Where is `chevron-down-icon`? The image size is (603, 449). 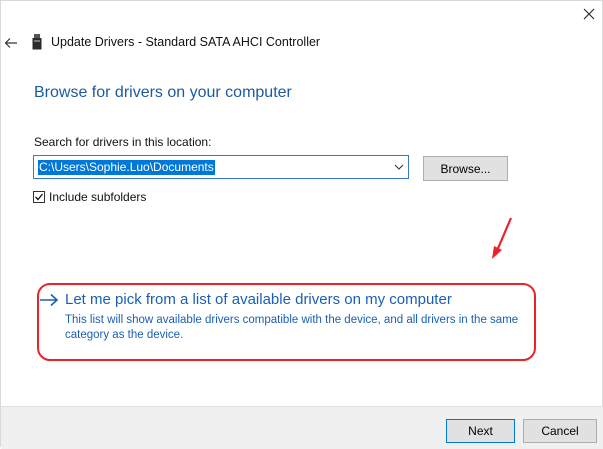
chevron-down-icon is located at coordinates (399, 167).